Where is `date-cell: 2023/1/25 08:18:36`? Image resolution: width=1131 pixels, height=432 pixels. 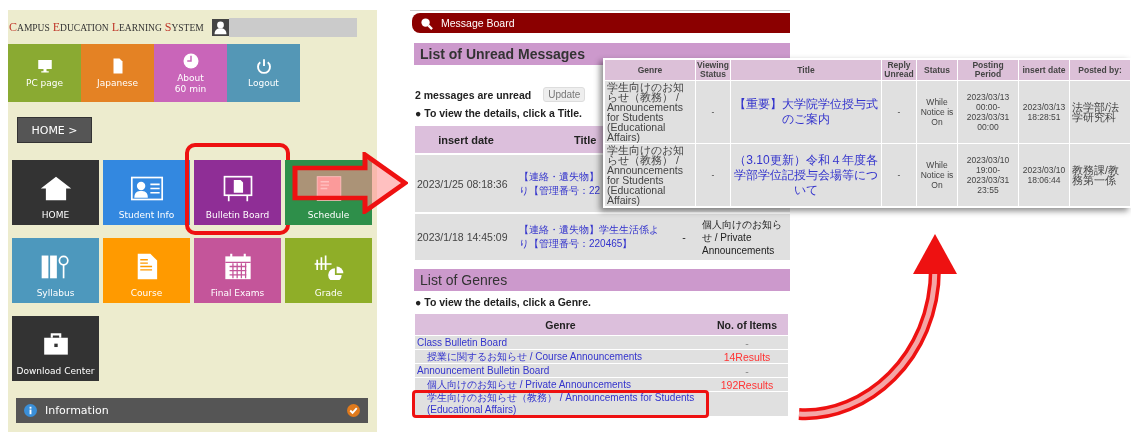 date-cell: 2023/1/25 08:18:36 is located at coordinates (466, 183).